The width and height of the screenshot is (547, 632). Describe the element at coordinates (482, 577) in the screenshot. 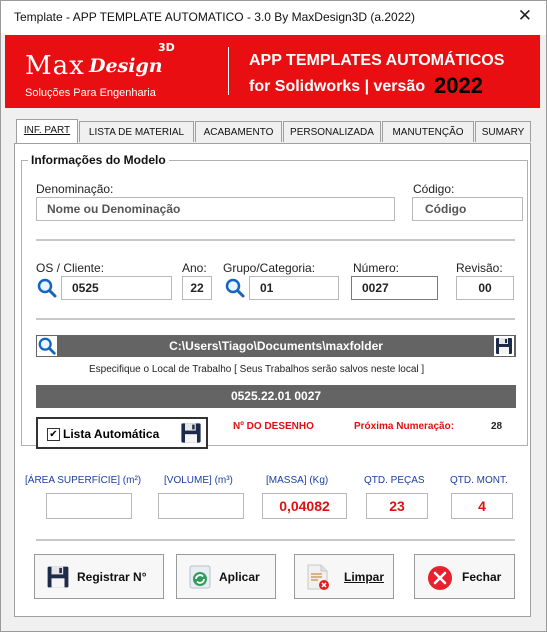

I see `fechar-label: Fechar` at that location.